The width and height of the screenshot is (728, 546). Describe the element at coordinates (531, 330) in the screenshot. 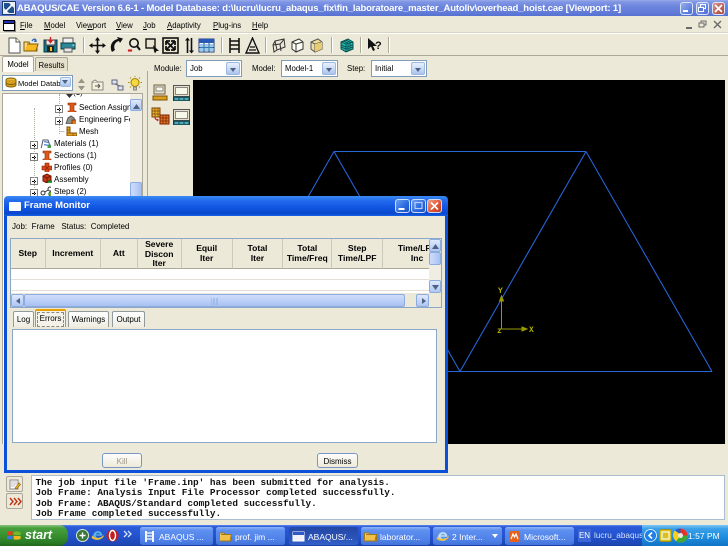

I see `svg-text: X` at that location.